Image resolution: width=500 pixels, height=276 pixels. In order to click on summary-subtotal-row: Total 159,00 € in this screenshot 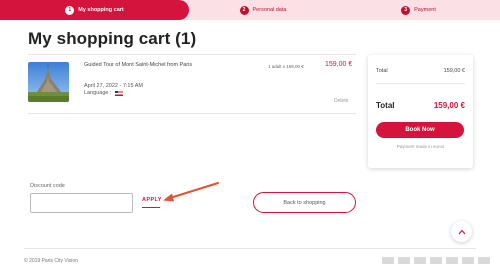, I will do `click(420, 71)`.